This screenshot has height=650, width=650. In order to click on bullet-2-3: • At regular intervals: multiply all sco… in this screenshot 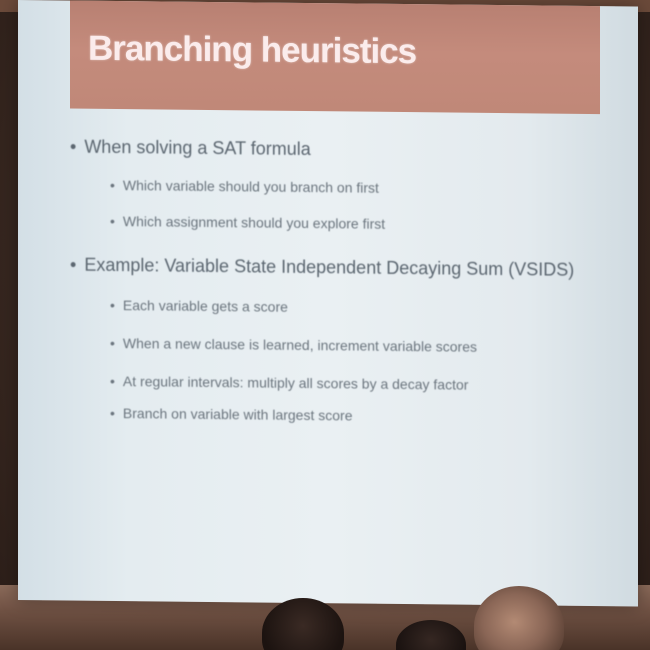, I will do `click(289, 383)`.